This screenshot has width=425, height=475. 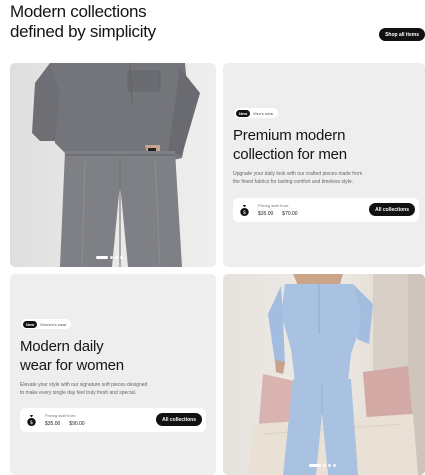 I want to click on women-card-title: Modern daily wear for women, so click(x=72, y=356).